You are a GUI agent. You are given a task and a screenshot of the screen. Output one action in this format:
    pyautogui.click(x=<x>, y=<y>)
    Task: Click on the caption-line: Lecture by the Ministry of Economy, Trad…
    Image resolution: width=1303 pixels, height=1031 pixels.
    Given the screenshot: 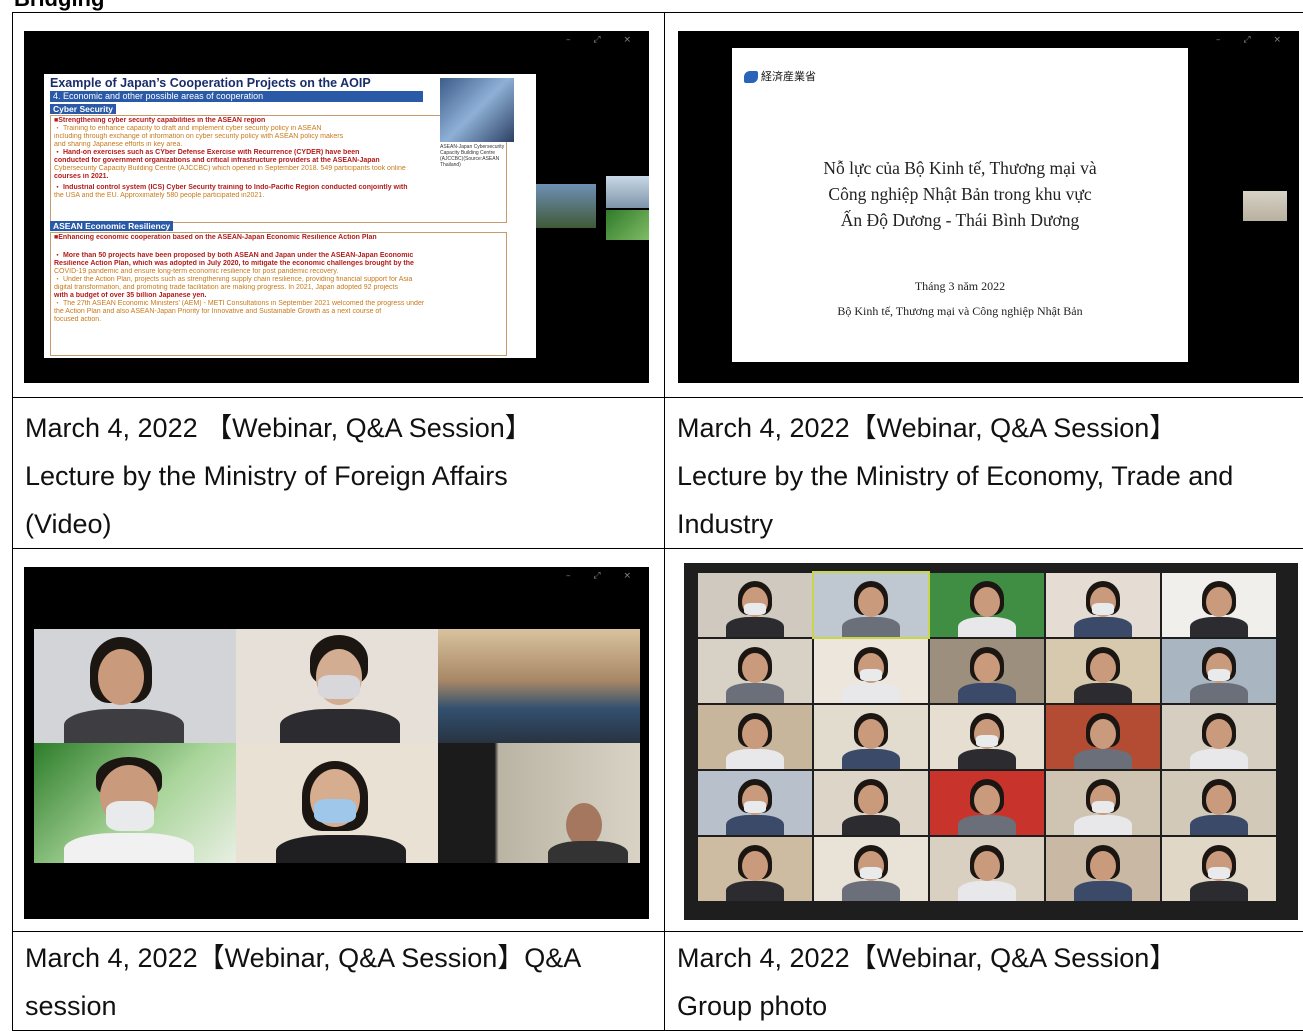 What is the action you would take?
    pyautogui.click(x=985, y=476)
    